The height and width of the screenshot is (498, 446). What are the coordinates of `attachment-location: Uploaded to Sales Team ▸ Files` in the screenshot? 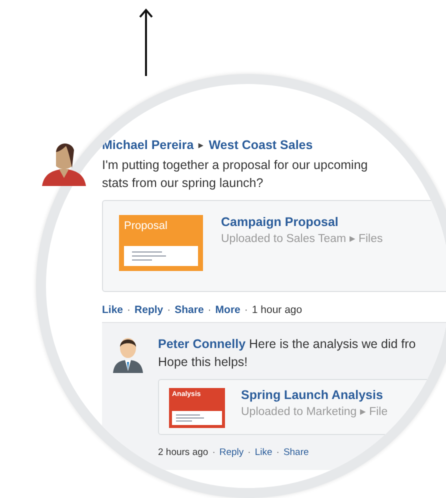 It's located at (302, 238).